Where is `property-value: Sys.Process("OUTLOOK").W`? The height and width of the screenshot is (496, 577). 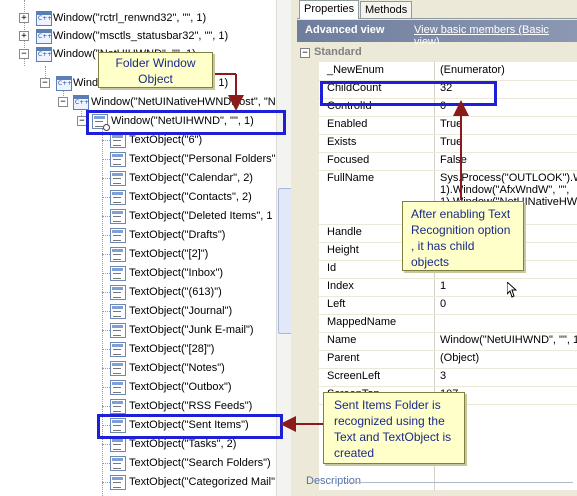 property-value: Sys.Process("OUTLOOK").W is located at coordinates (508, 178).